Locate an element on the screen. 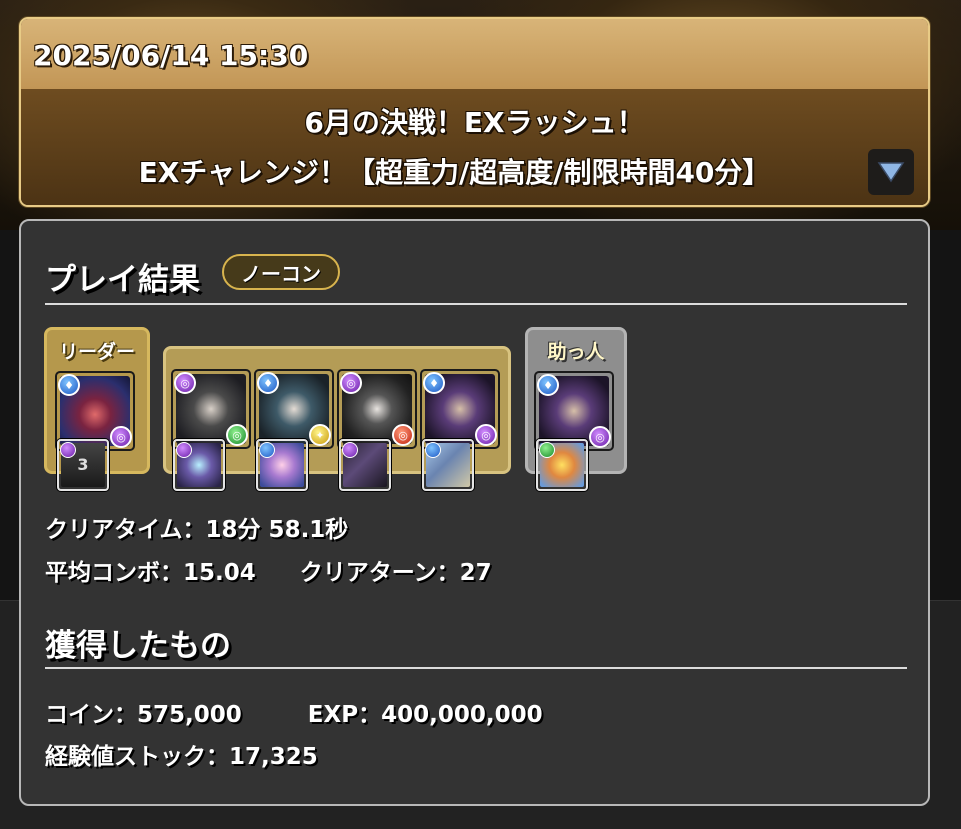  rewards-title: 獲得したもの is located at coordinates (138, 646).